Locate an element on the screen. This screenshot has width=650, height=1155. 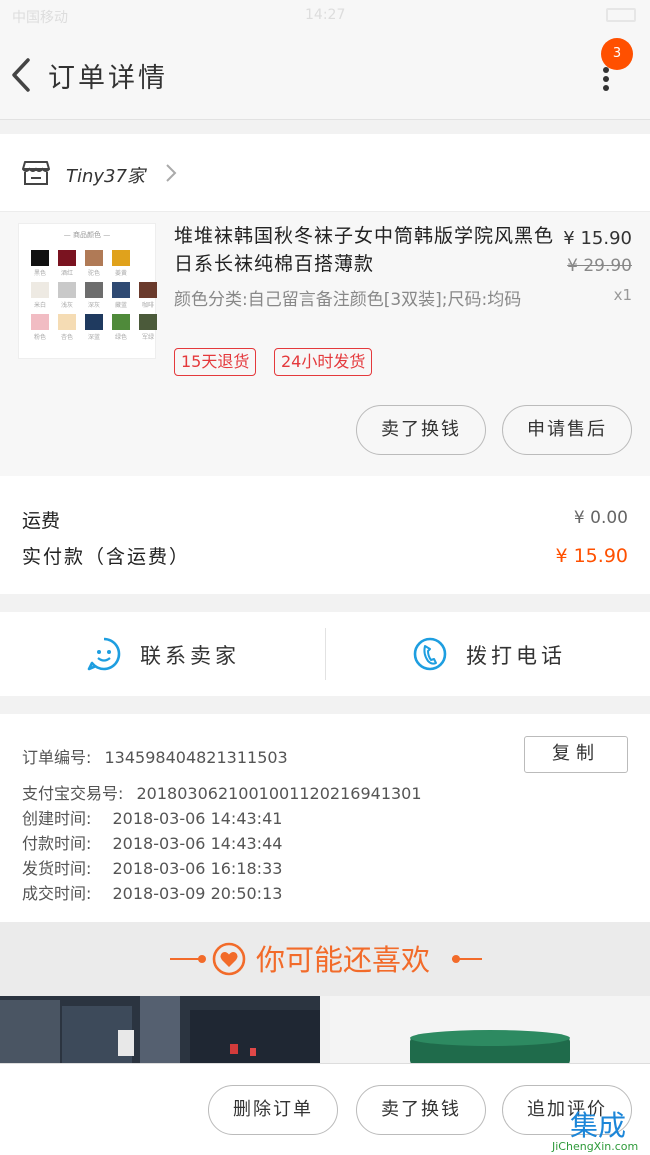
sell-button-bottom: 卖了换钱 is located at coordinates (421, 1110).